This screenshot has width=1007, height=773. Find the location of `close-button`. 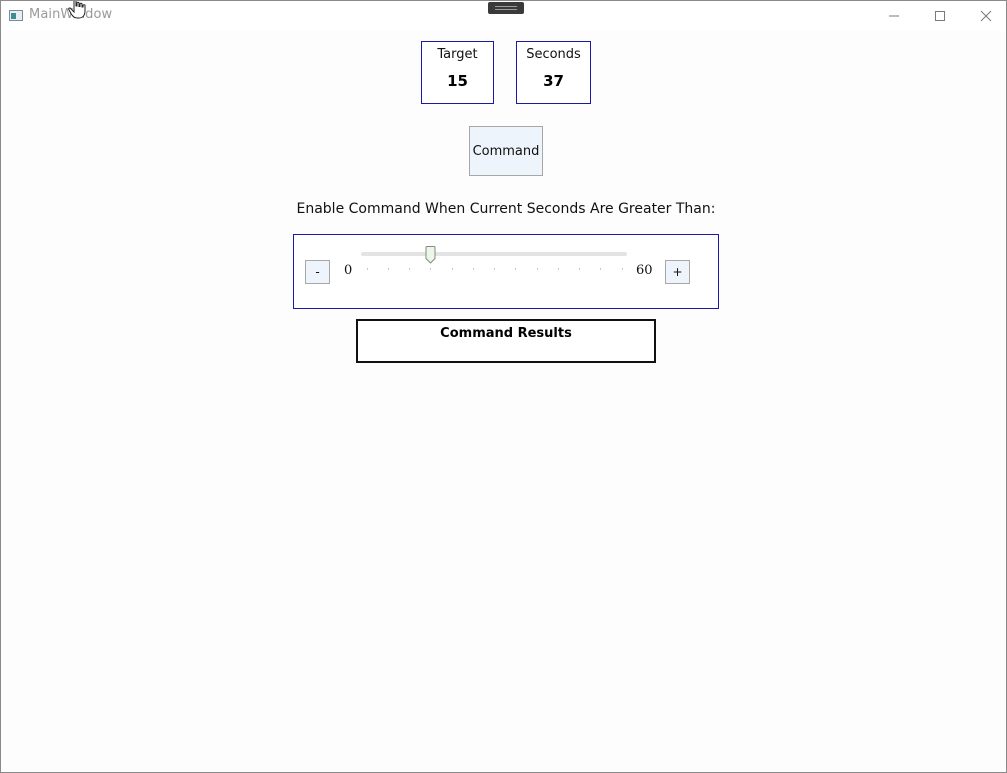

close-button is located at coordinates (984, 16).